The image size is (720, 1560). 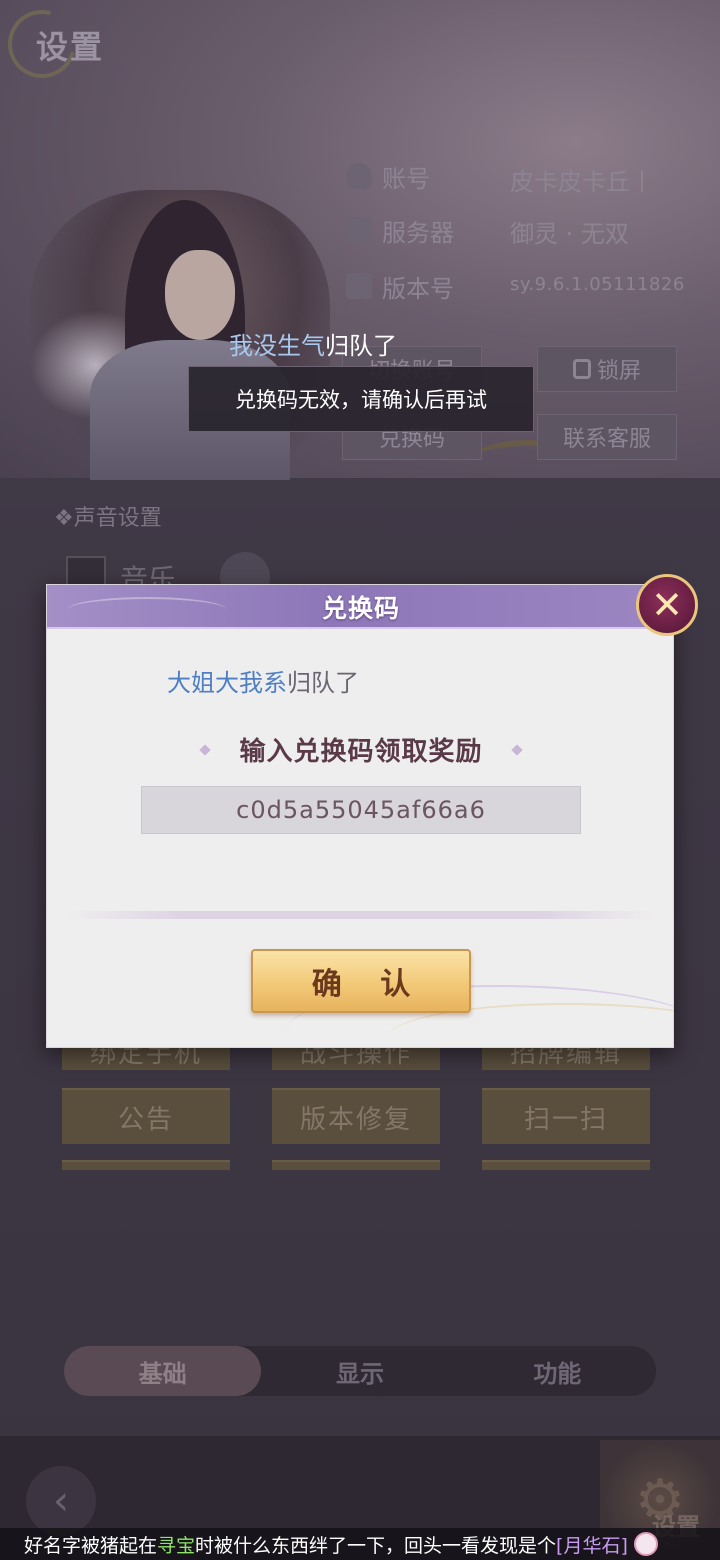 I want to click on scan-button: 扫一扫, so click(x=566, y=1116).